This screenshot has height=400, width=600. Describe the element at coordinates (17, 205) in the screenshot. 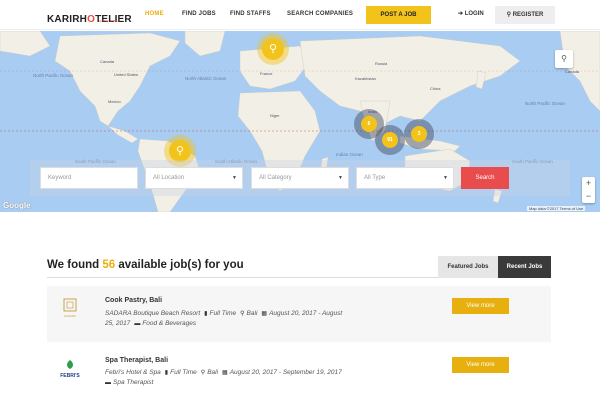

I see `google-logo: Google` at that location.